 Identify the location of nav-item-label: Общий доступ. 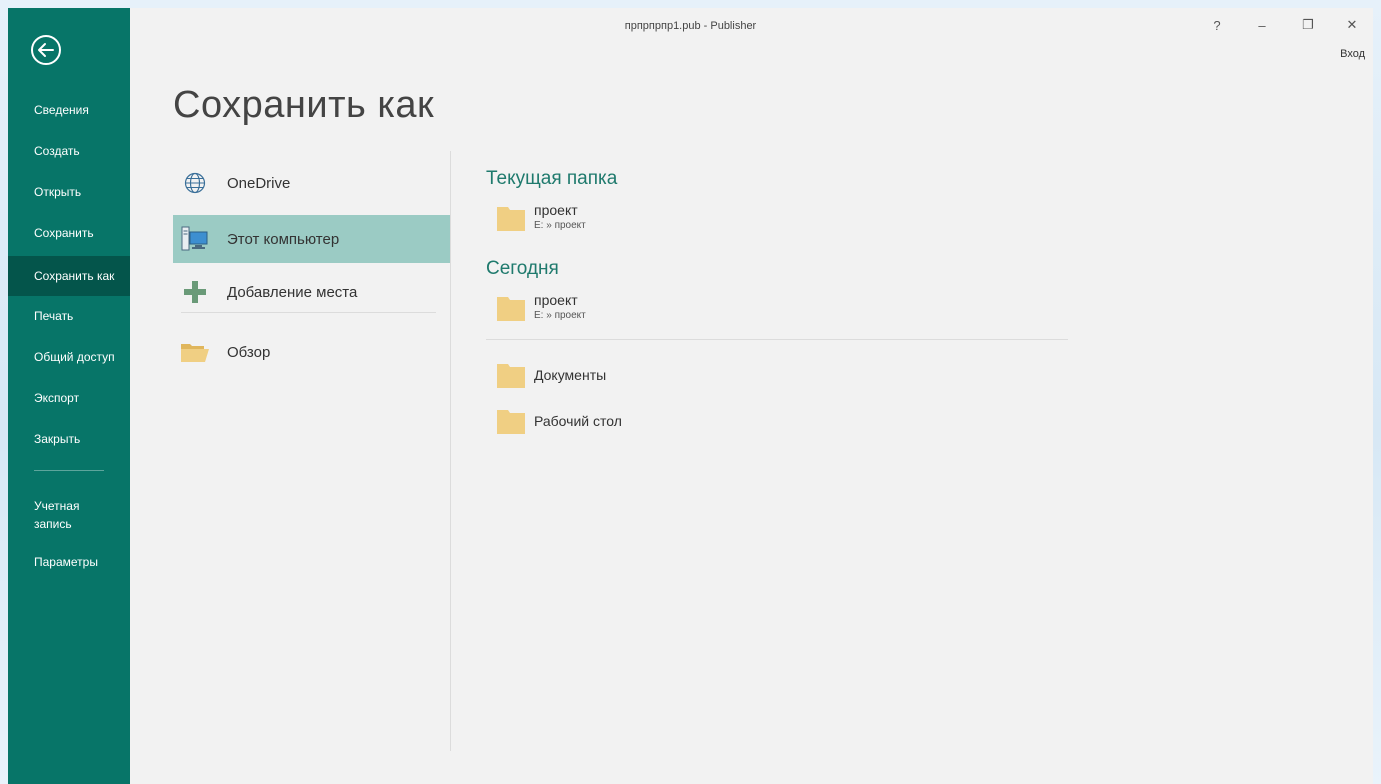
(74, 357).